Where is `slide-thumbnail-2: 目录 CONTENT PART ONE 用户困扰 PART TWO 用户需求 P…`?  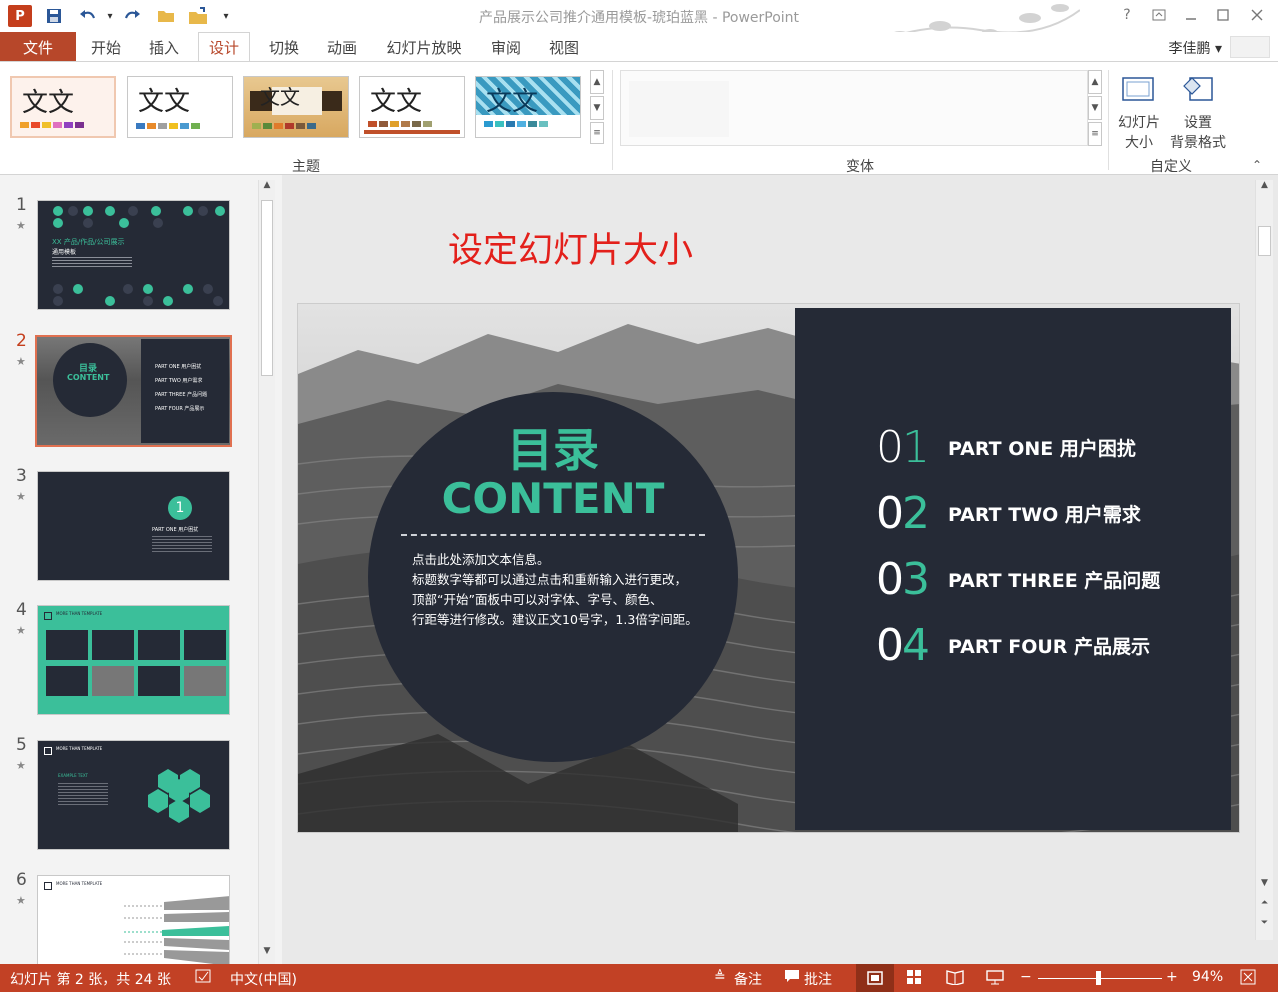 slide-thumbnail-2: 目录 CONTENT PART ONE 用户困扰 PART TWO 用户需求 P… is located at coordinates (133, 391).